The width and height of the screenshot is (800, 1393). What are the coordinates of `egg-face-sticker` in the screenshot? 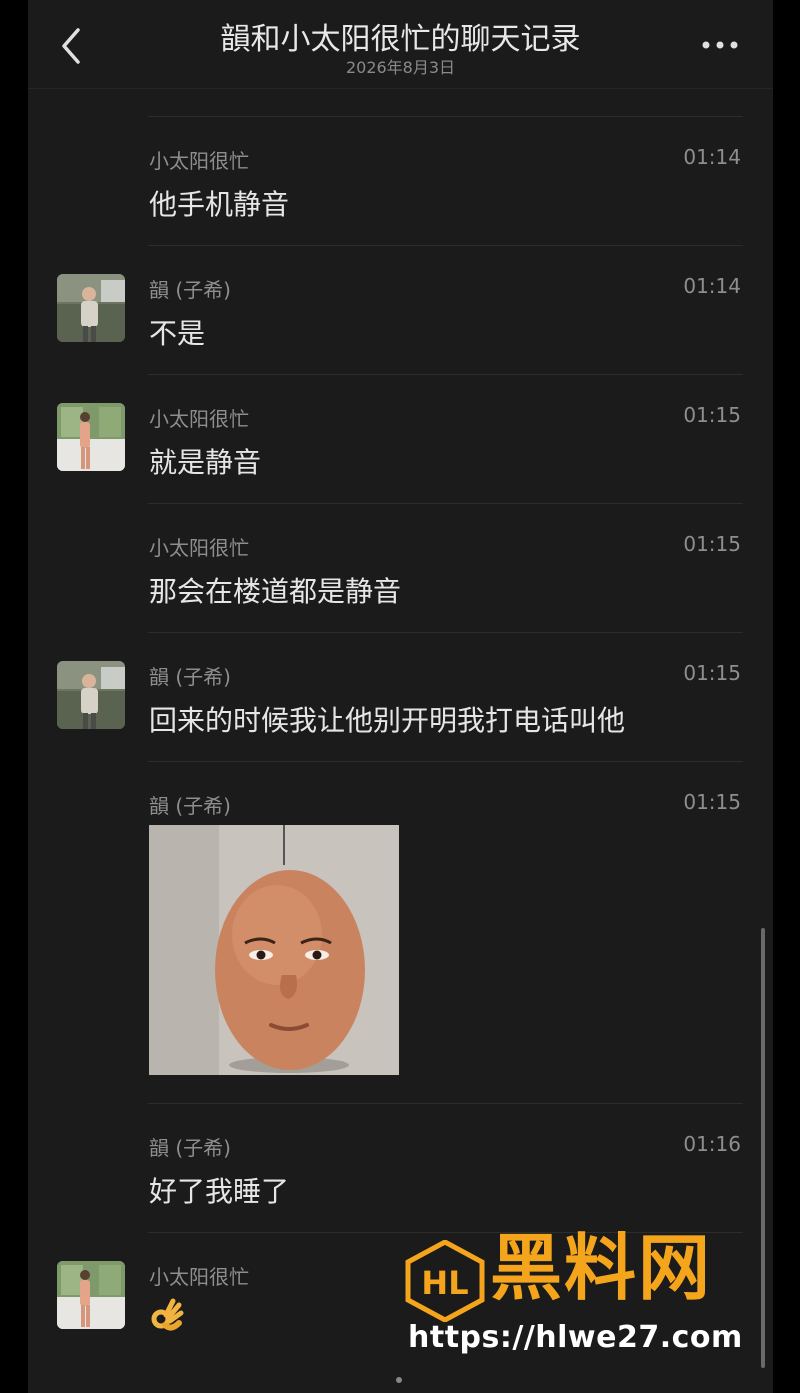 It's located at (274, 950).